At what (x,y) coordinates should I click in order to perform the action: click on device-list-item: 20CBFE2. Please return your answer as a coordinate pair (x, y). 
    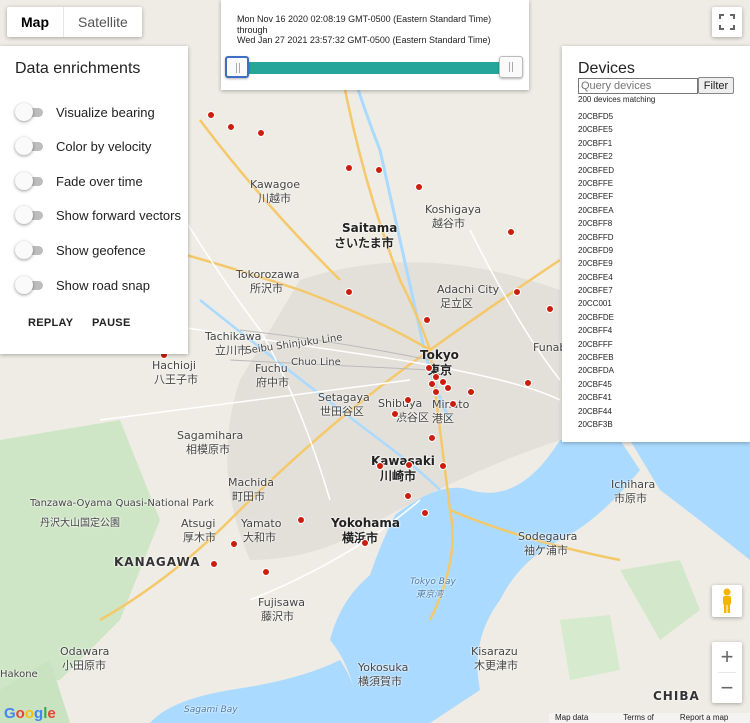
    Looking at the image, I should click on (596, 158).